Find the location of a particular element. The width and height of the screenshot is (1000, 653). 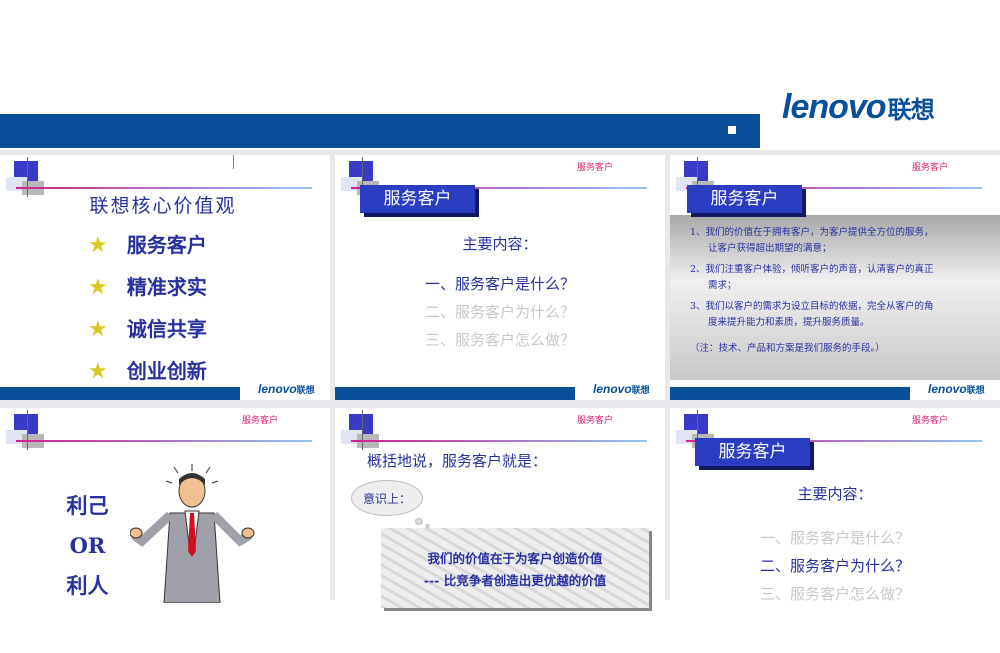

point-text: 让客户获得超出期望的满意； is located at coordinates (770, 248).